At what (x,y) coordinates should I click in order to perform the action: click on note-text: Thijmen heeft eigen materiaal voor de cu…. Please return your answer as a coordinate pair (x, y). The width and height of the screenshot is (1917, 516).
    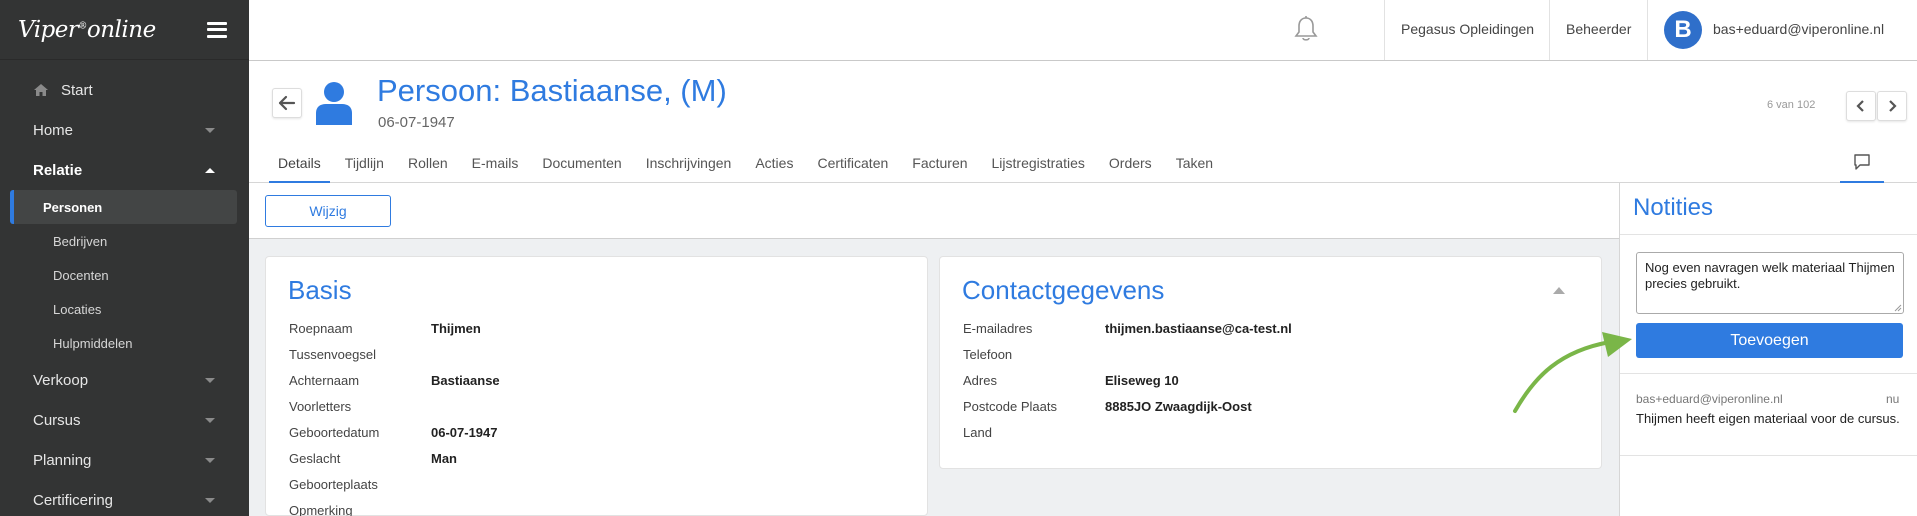
    Looking at the image, I should click on (1768, 418).